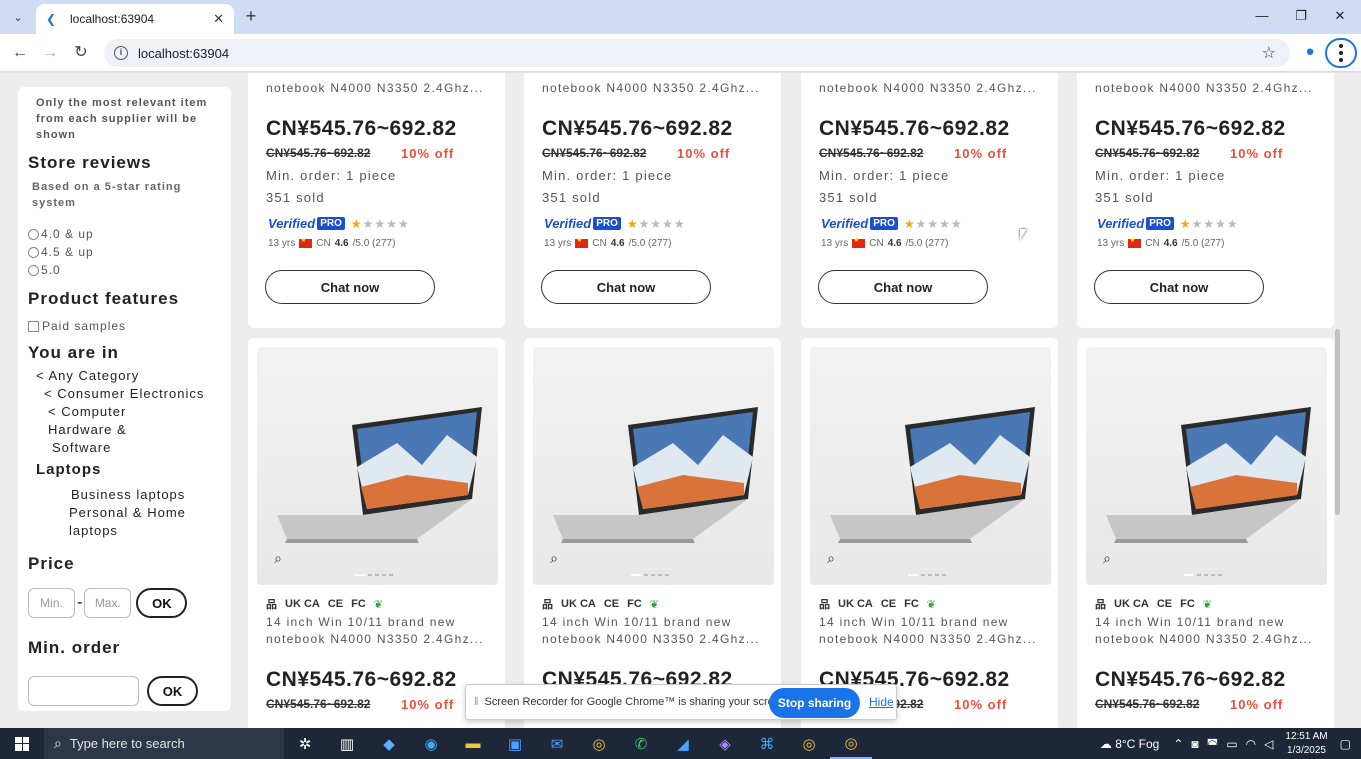 This screenshot has width=1361, height=759. What do you see at coordinates (347, 743) in the screenshot?
I see `task-view-icon: ▥` at bounding box center [347, 743].